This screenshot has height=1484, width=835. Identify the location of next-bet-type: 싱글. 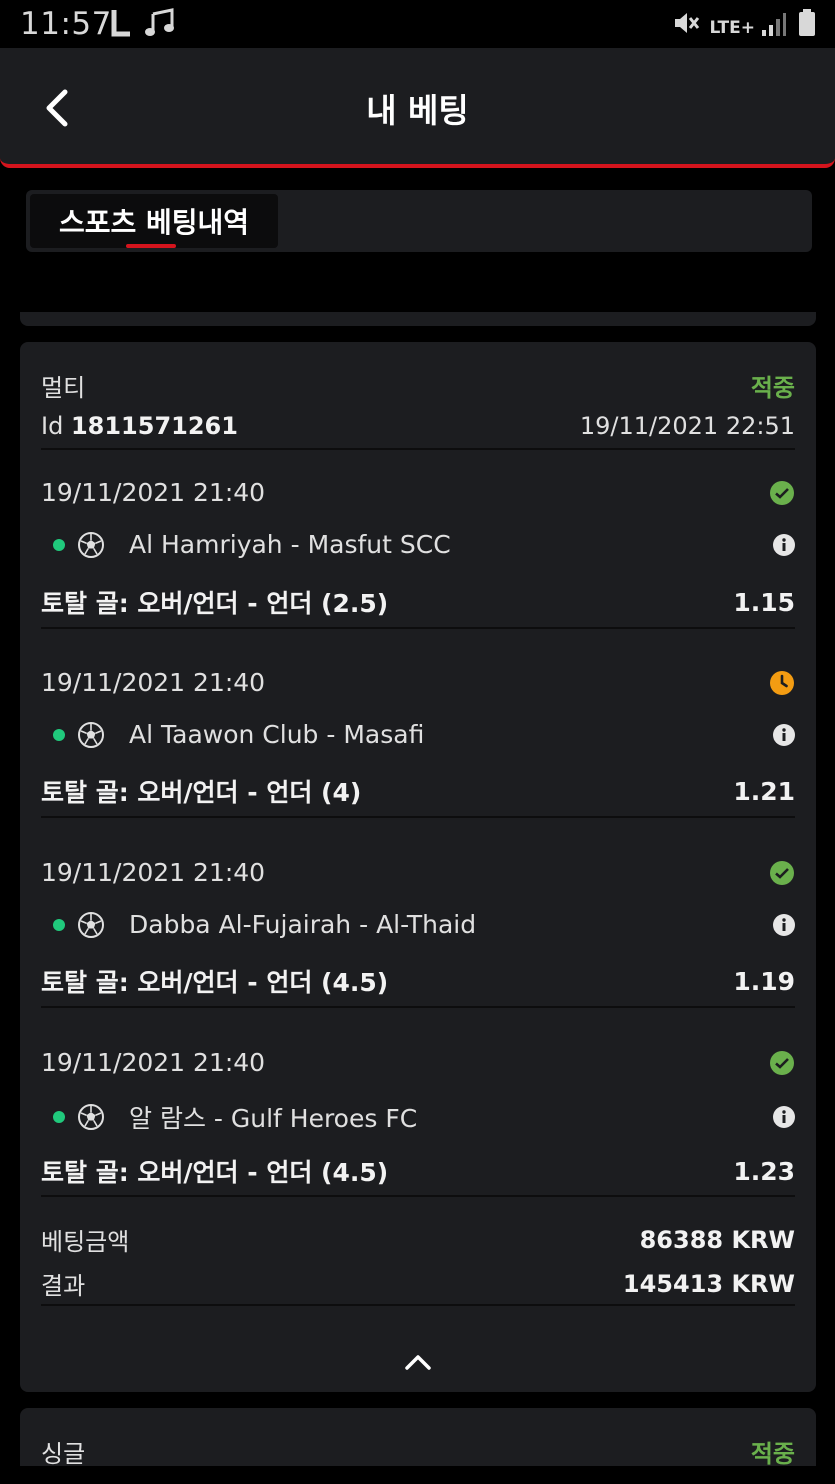
(63, 1454).